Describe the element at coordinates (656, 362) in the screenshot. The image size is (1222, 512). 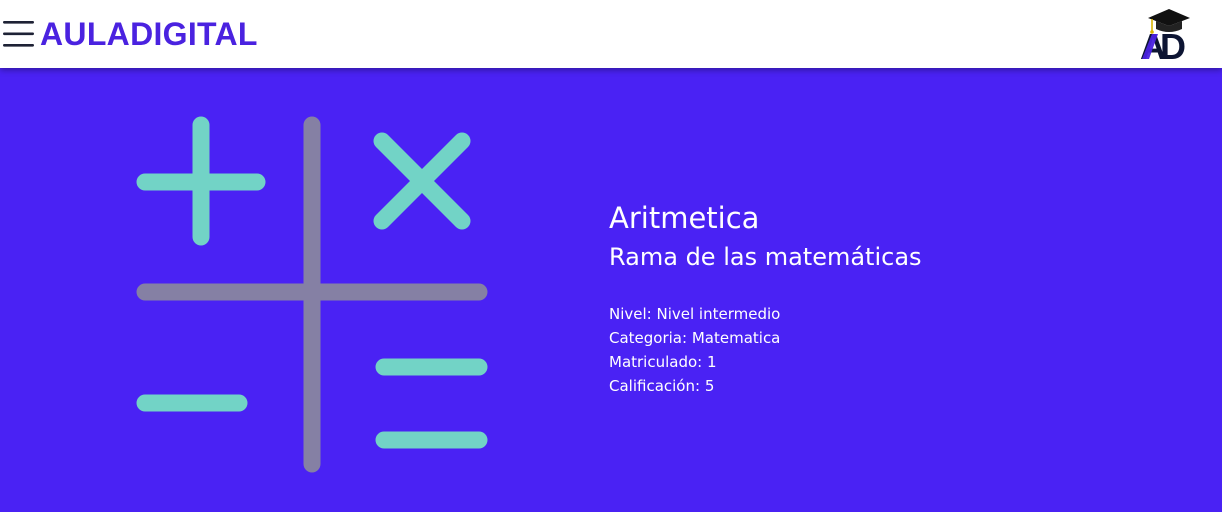
I see `detail-enrolled-label: Matriculado:` at that location.